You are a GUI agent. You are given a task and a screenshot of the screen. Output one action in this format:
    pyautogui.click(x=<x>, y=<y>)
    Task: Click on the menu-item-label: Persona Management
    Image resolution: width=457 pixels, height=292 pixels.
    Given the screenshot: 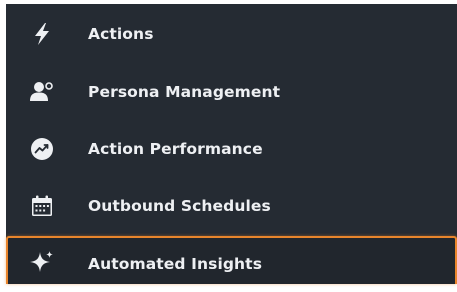 What is the action you would take?
    pyautogui.click(x=184, y=92)
    